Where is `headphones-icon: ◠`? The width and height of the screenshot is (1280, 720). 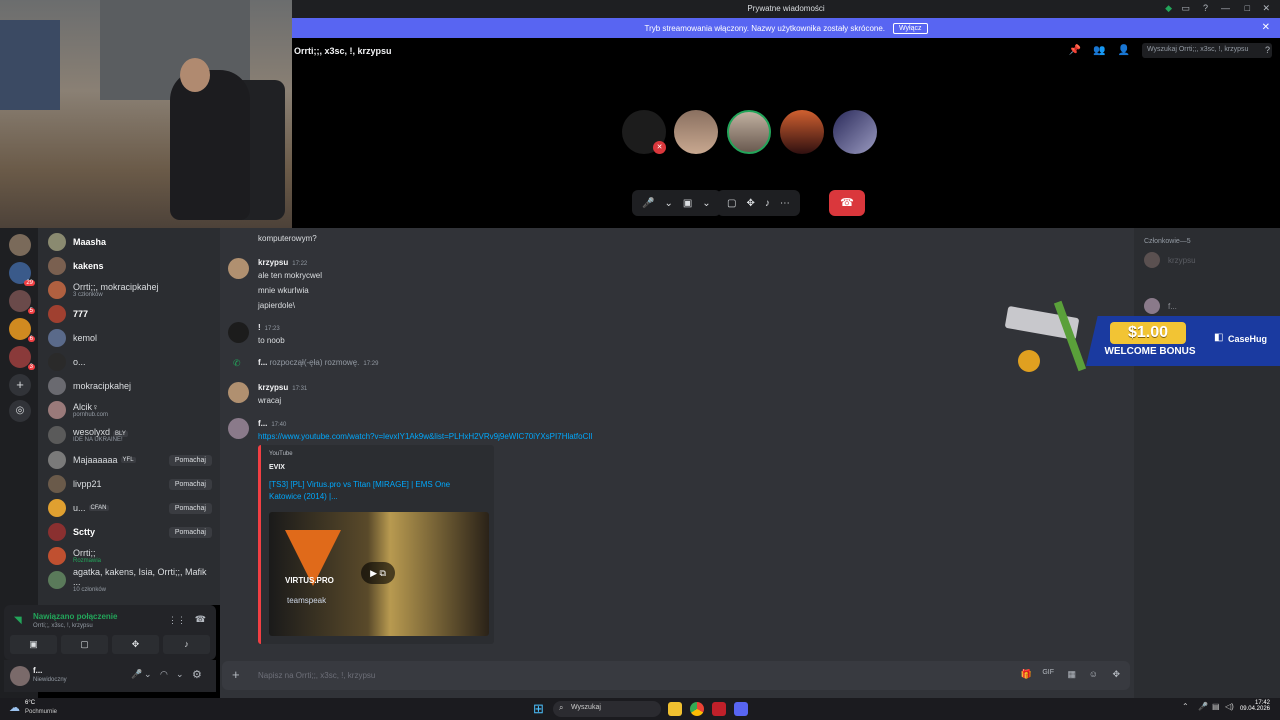 headphones-icon: ◠ is located at coordinates (164, 674).